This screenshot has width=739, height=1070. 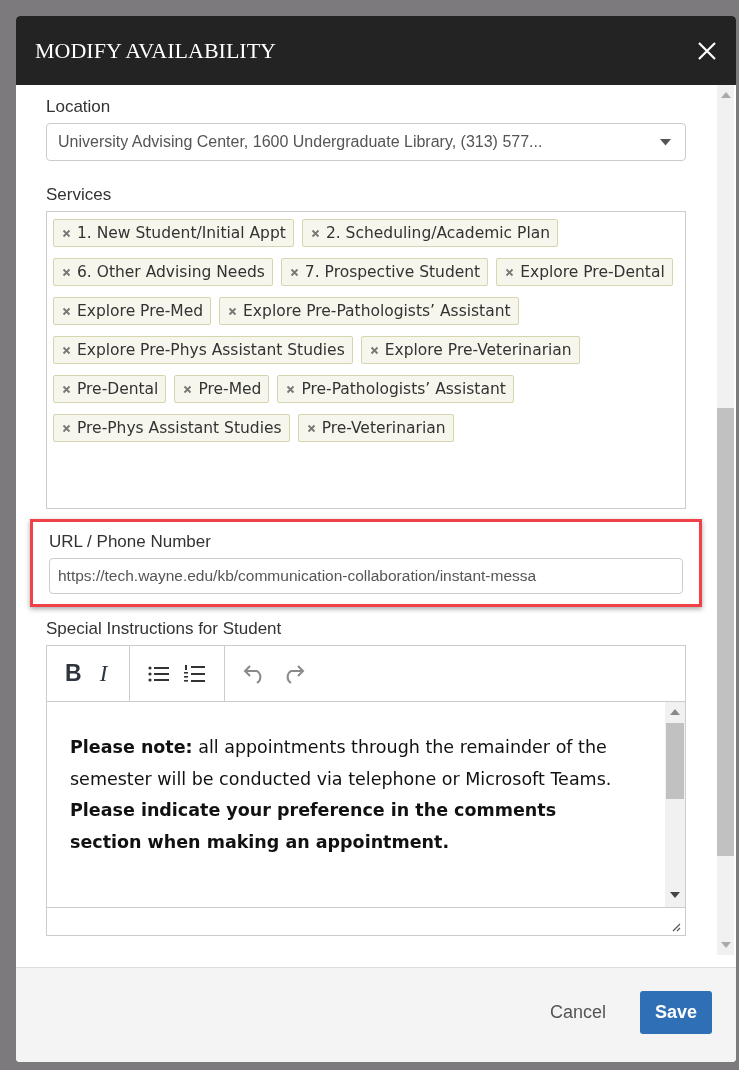 What do you see at coordinates (79, 195) in the screenshot?
I see `field-label: Services` at bounding box center [79, 195].